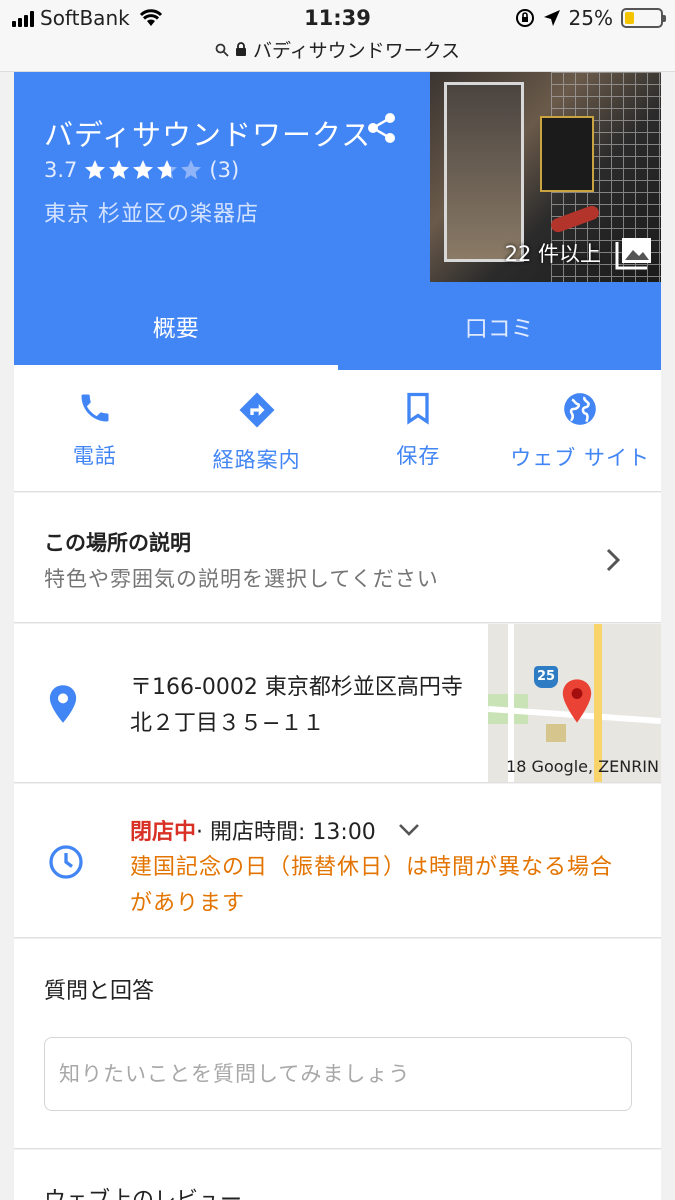 The image size is (675, 1200). I want to click on tab-overview: 概要, so click(176, 326).